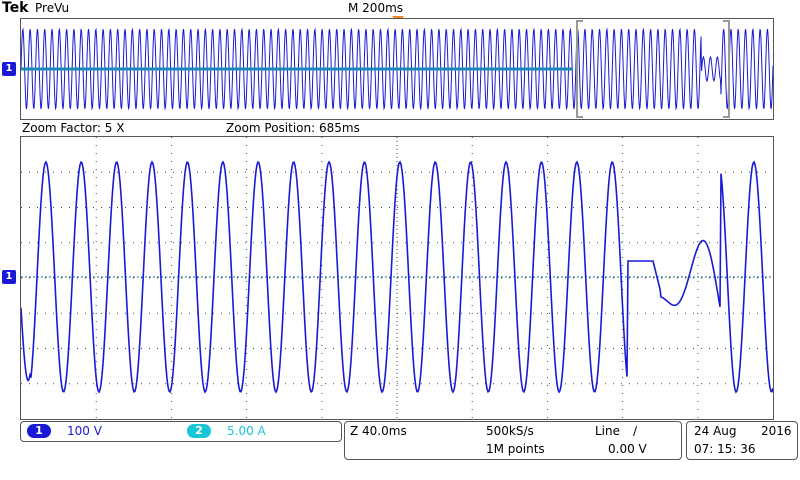 The height and width of the screenshot is (480, 800). Describe the element at coordinates (608, 431) in the screenshot. I see `trigger-source: Line` at that location.